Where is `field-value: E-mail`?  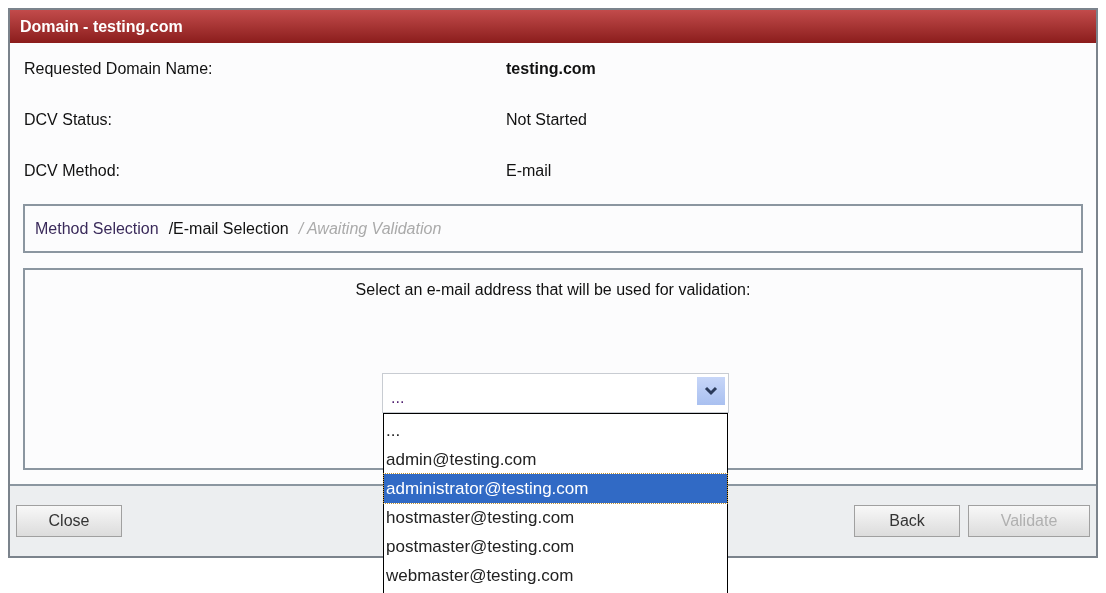 field-value: E-mail is located at coordinates (529, 171).